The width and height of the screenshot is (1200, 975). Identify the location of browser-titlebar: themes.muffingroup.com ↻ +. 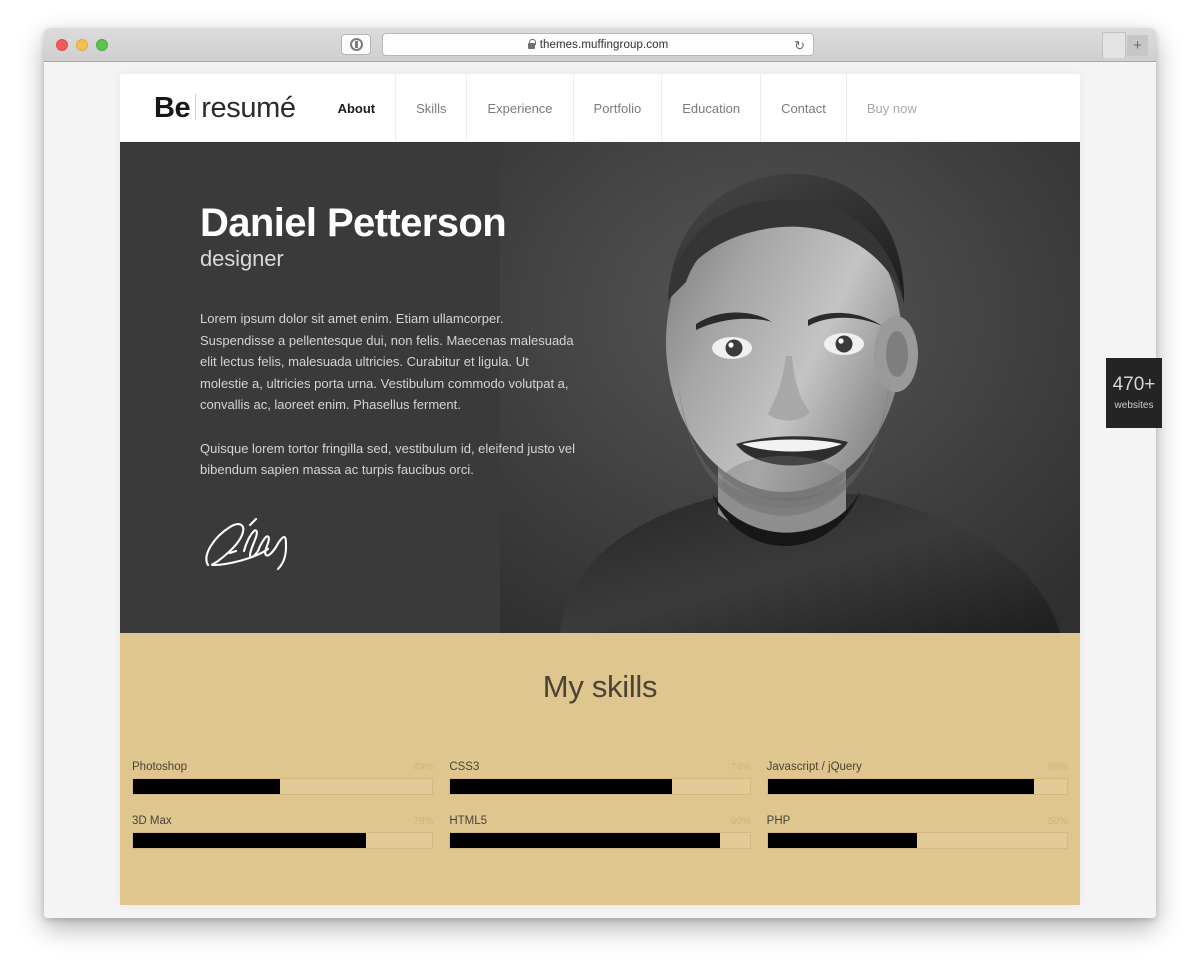
(600, 45).